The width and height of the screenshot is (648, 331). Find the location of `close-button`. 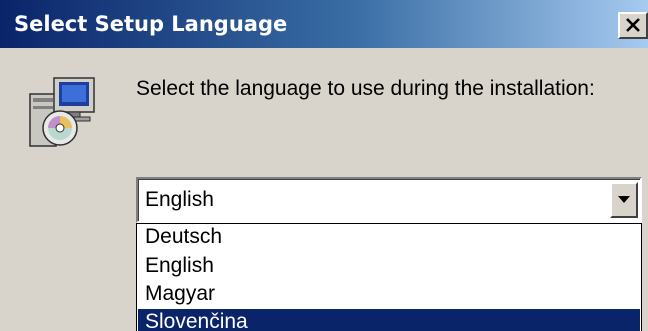

close-button is located at coordinates (633, 25).